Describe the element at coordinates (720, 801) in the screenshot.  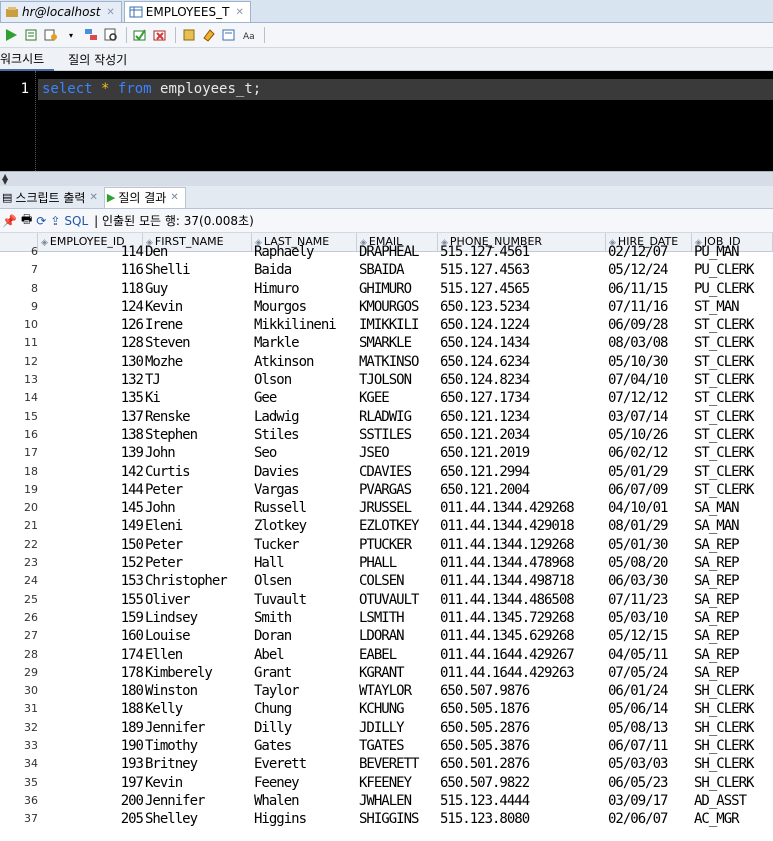
I see `cell-job-id: AD_ASST` at that location.